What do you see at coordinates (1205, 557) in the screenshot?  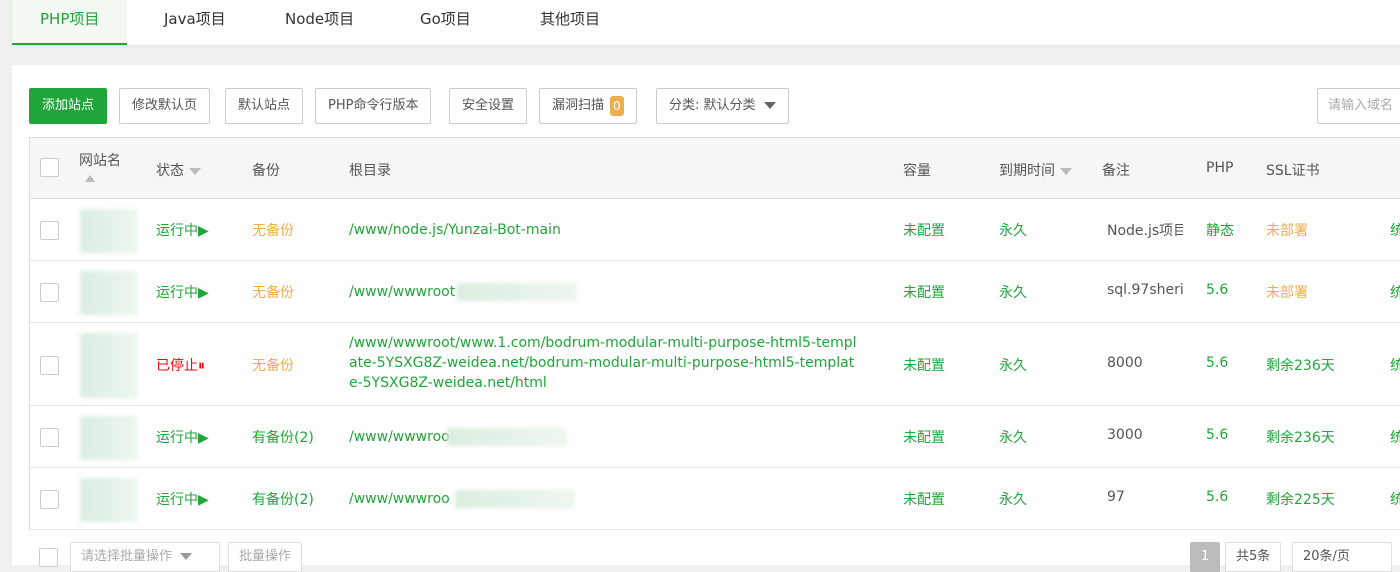 I see `page-1-button: 1` at bounding box center [1205, 557].